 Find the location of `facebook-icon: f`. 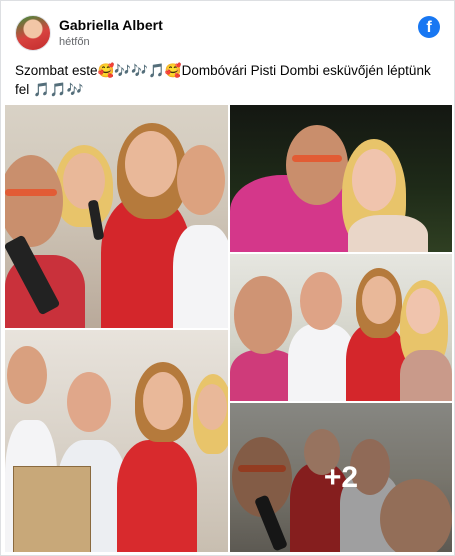

facebook-icon: f is located at coordinates (429, 27).